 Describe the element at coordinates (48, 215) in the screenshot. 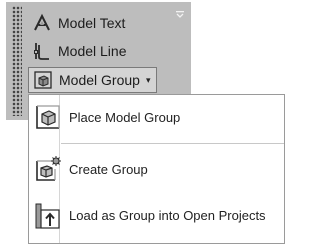

I see `load-as-group-icon` at that location.